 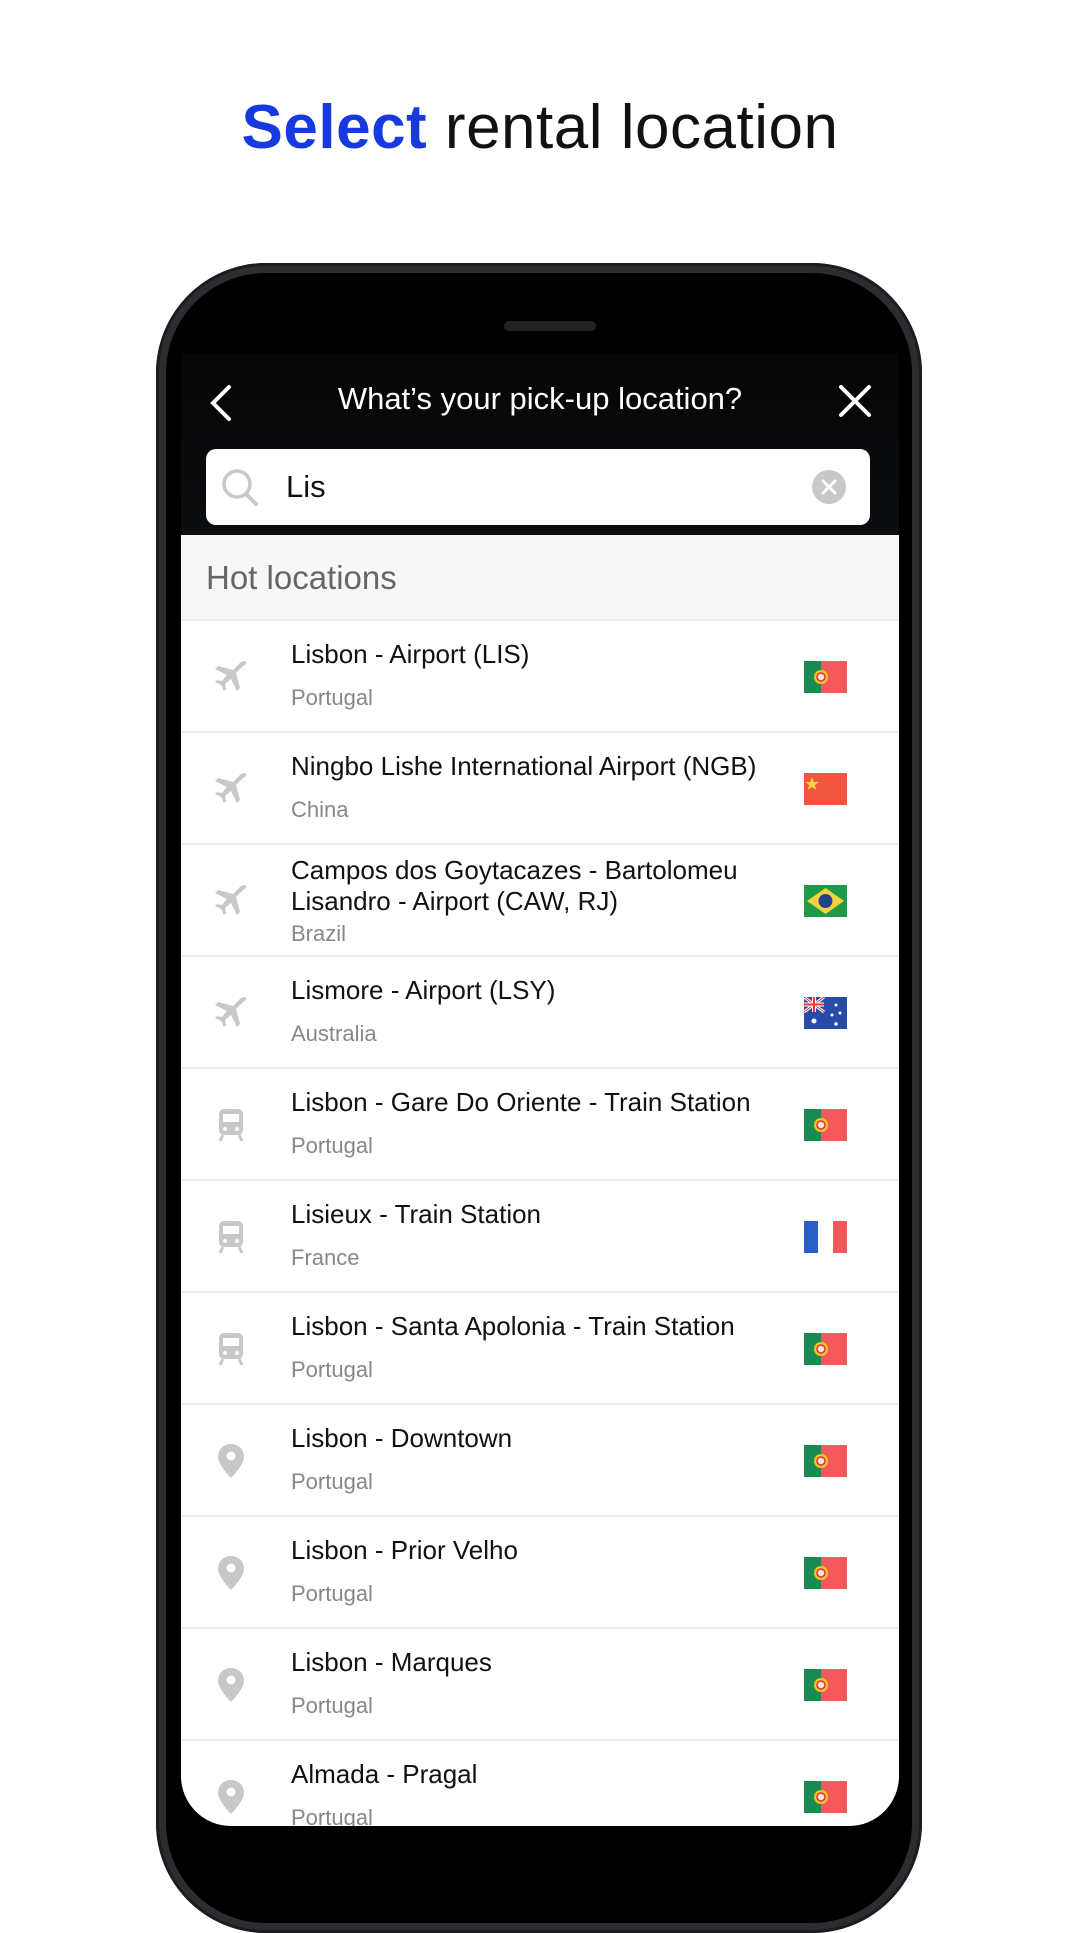 What do you see at coordinates (540, 398) in the screenshot?
I see `page-title: What’s your pick-up location?` at bounding box center [540, 398].